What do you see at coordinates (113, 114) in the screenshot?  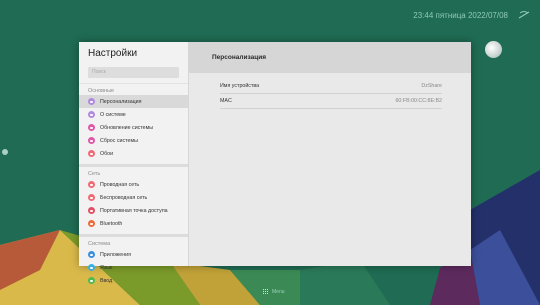 I see `sidebar-item-label: О системе` at bounding box center [113, 114].